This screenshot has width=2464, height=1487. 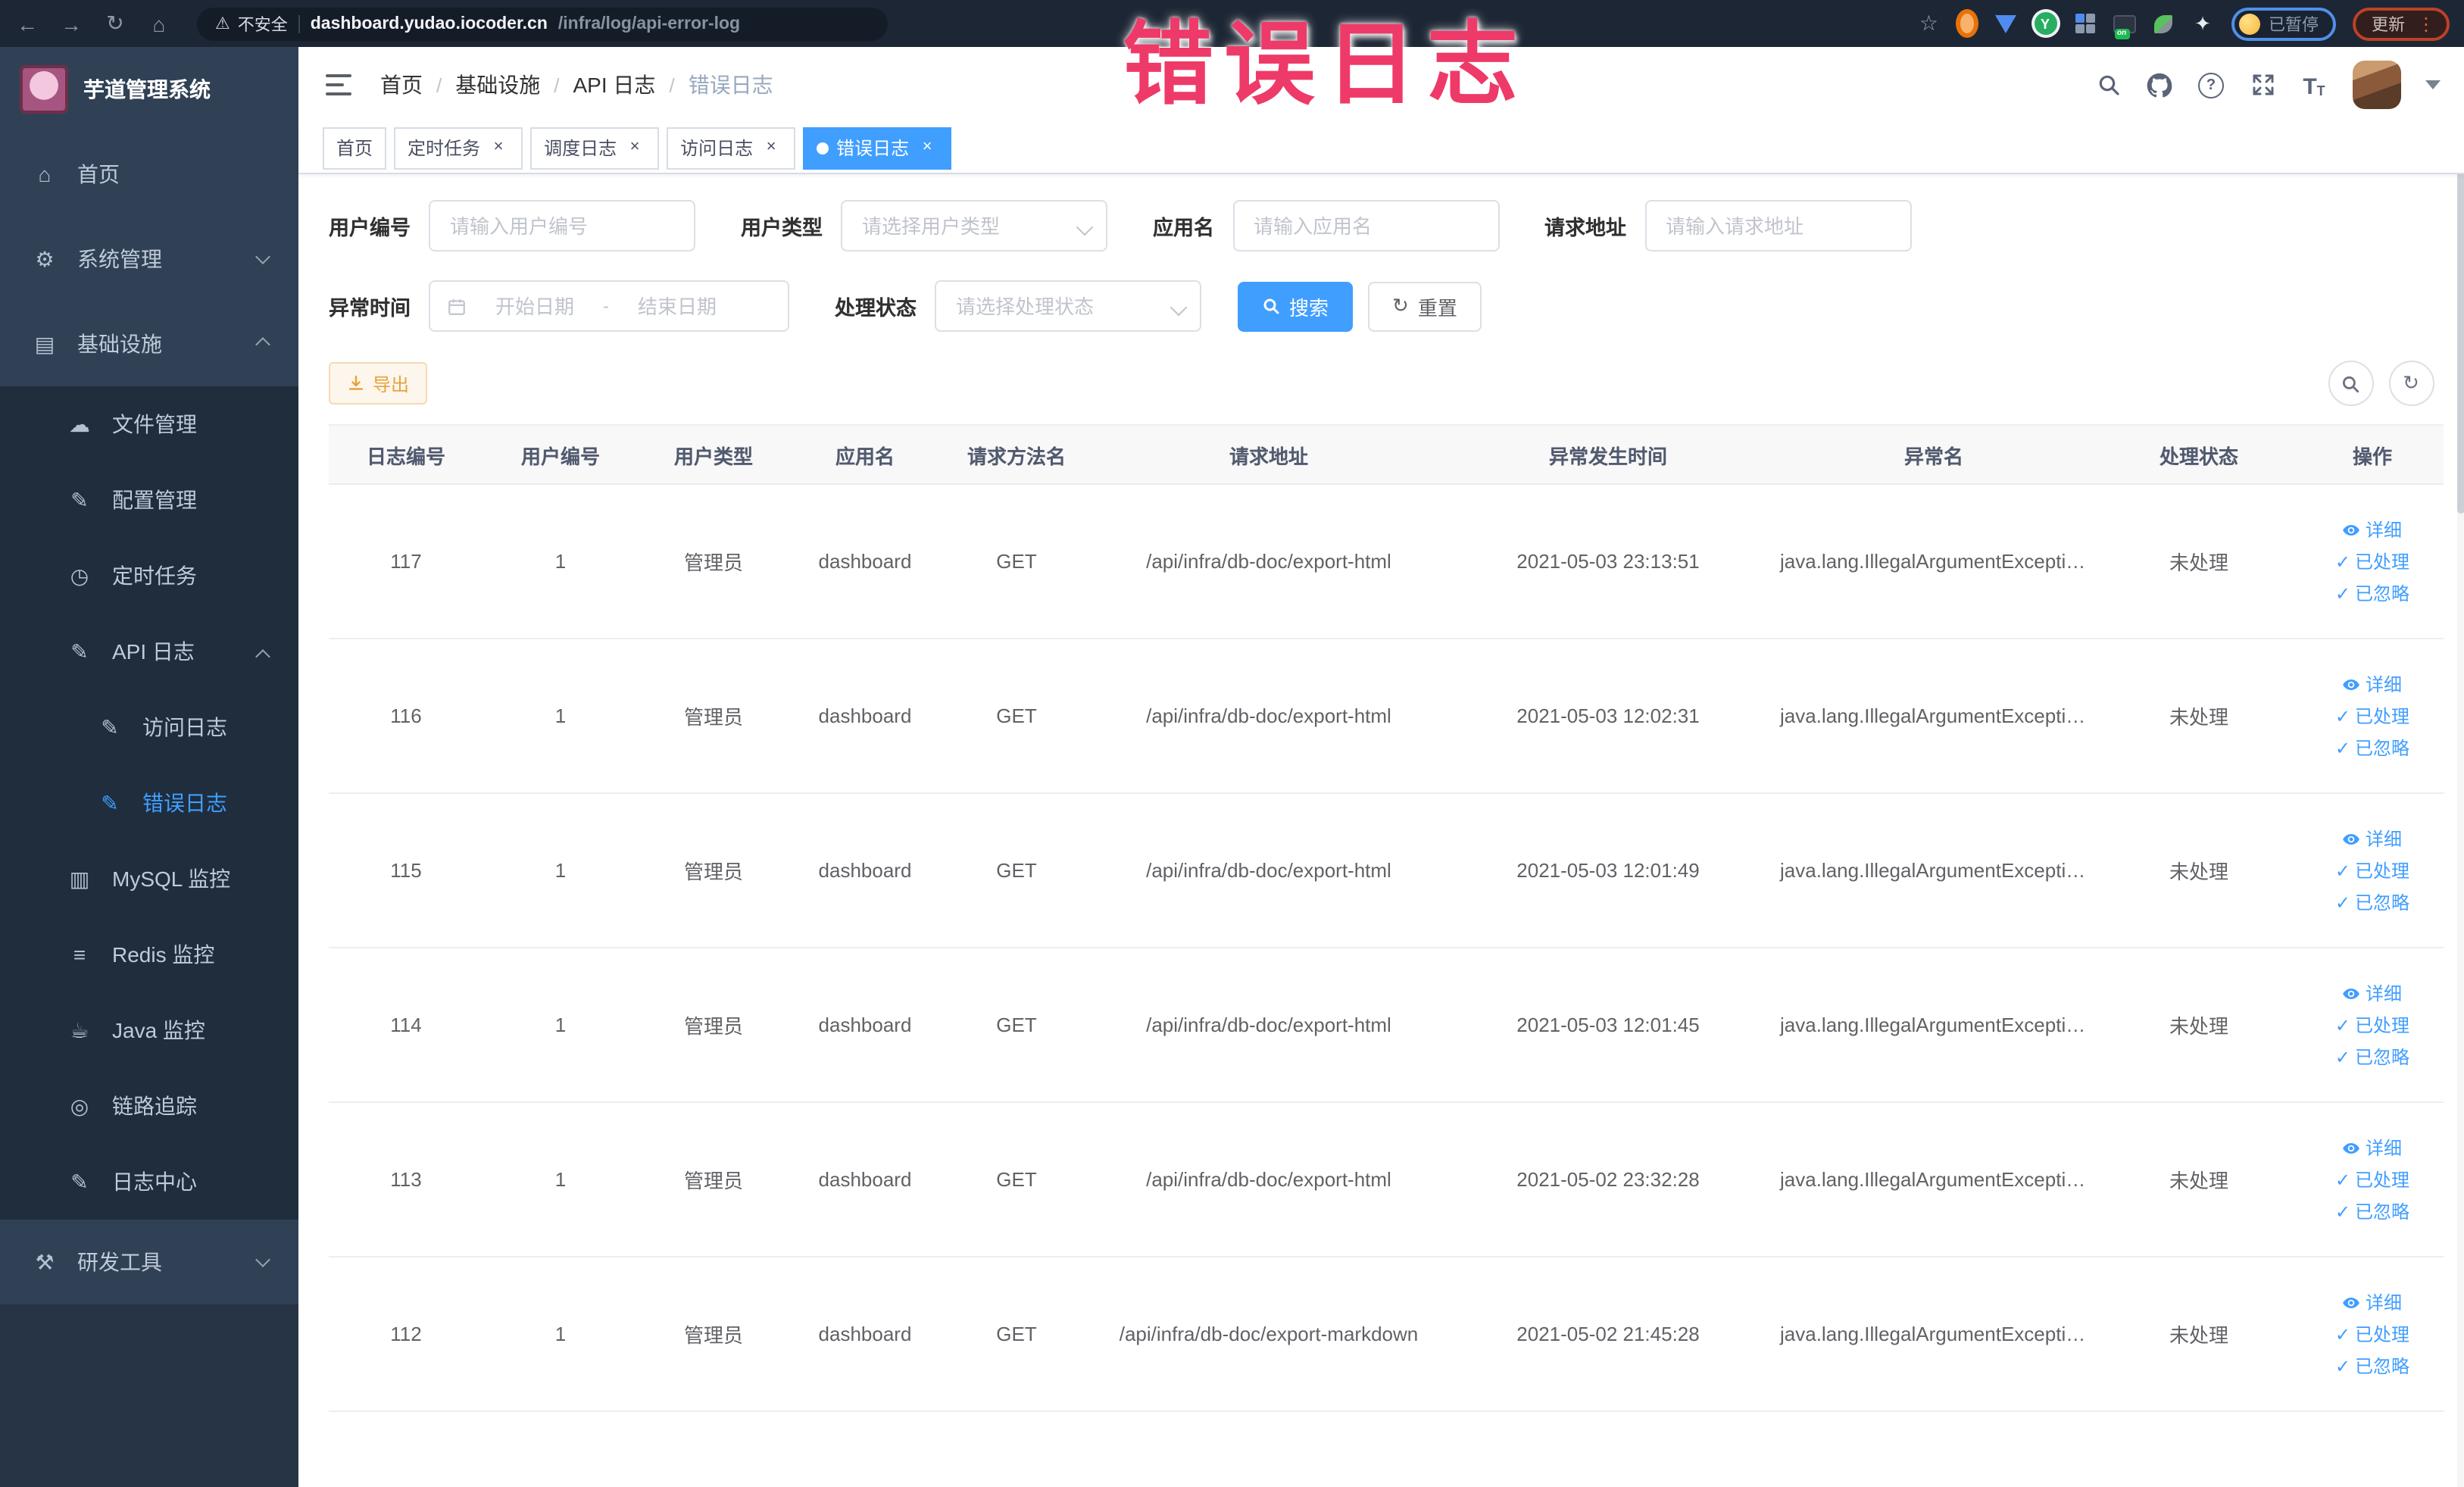 What do you see at coordinates (149, 343) in the screenshot?
I see `sidebar-item-2: ▤ 基础设施` at bounding box center [149, 343].